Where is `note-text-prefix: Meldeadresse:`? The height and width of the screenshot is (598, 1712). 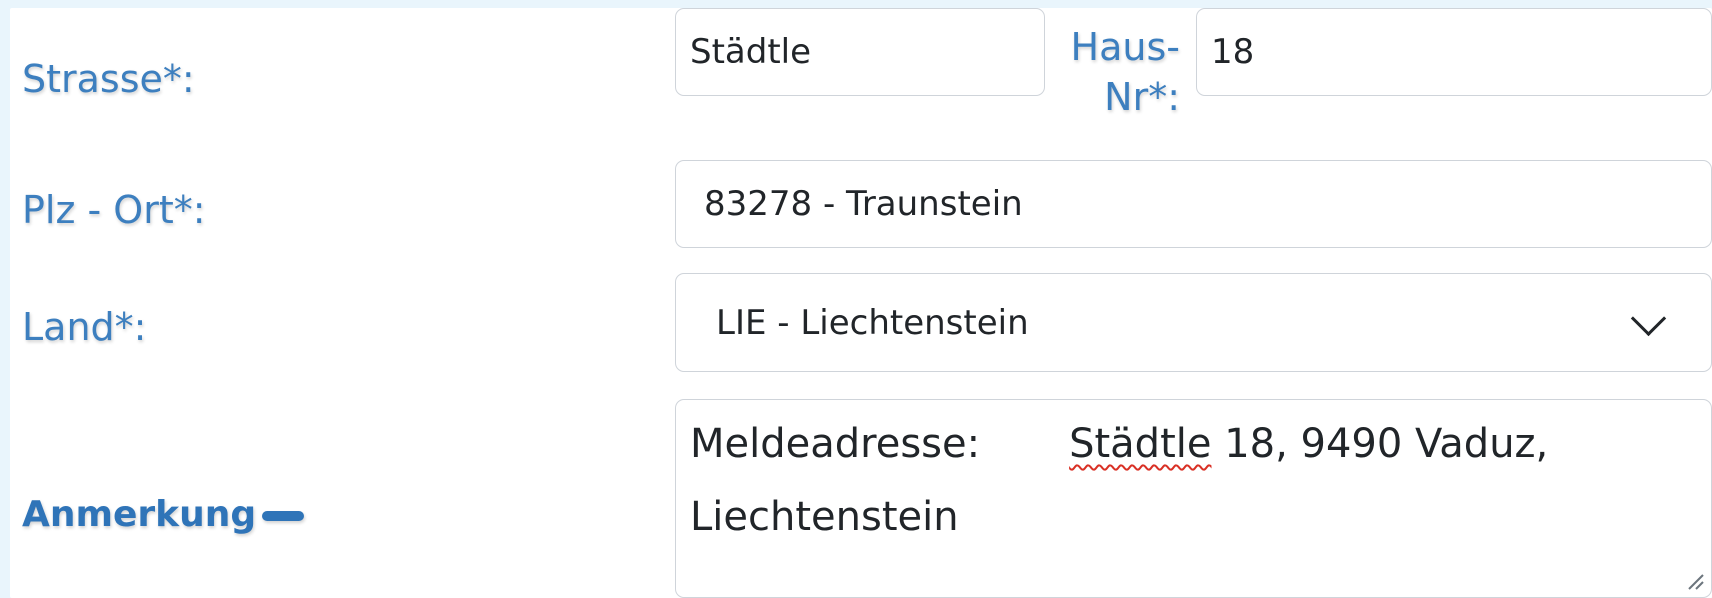 note-text-prefix: Meldeadresse: is located at coordinates (880, 444).